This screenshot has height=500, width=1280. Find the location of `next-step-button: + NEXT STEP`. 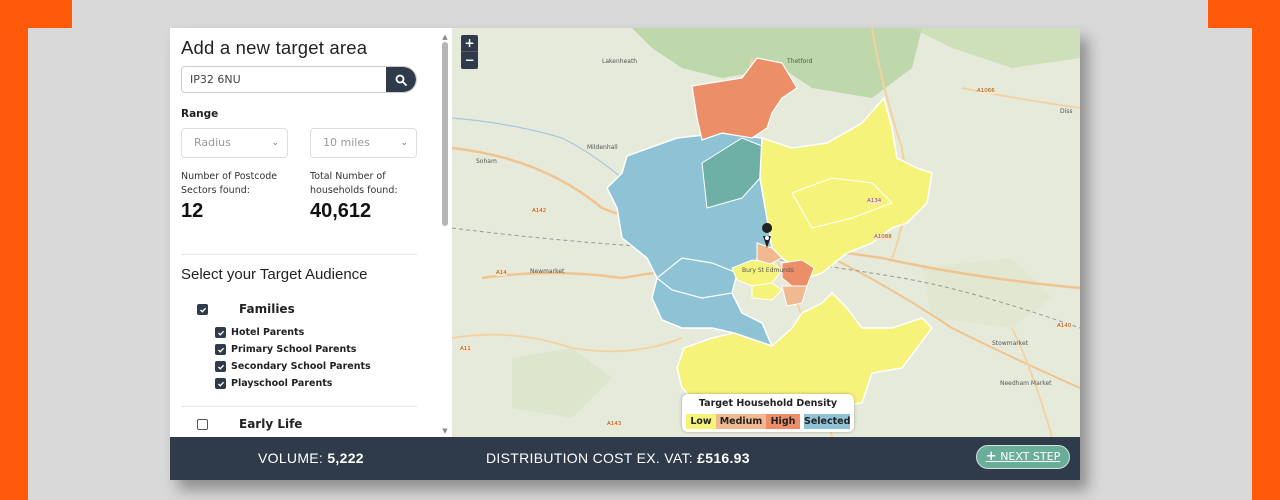

next-step-button: + NEXT STEP is located at coordinates (1023, 457).